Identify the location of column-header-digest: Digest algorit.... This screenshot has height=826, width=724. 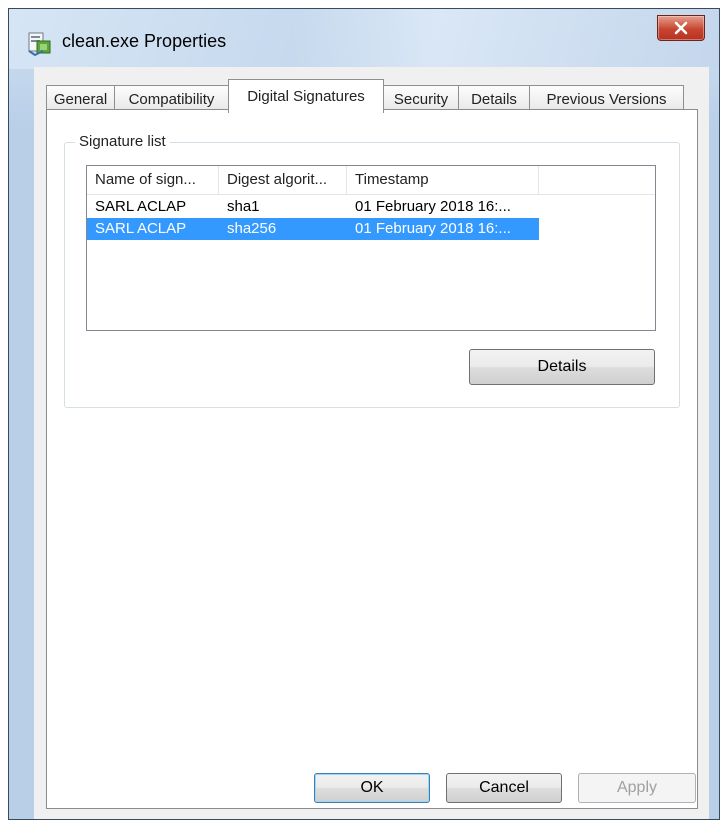
(283, 180).